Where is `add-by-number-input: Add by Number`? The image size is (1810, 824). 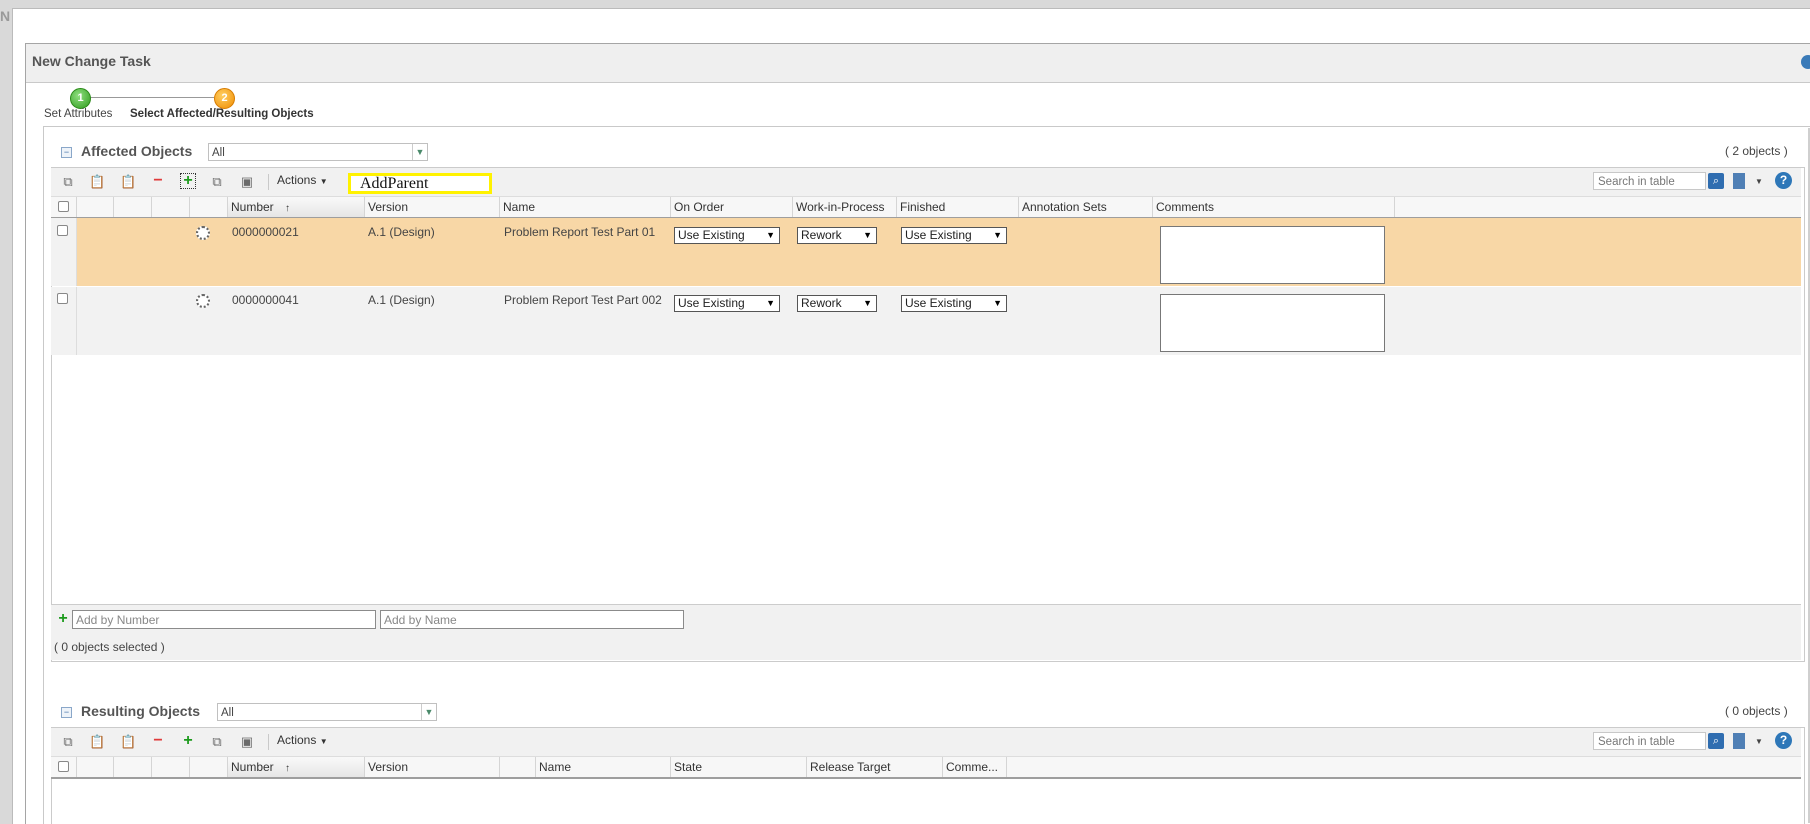 add-by-number-input: Add by Number is located at coordinates (224, 619).